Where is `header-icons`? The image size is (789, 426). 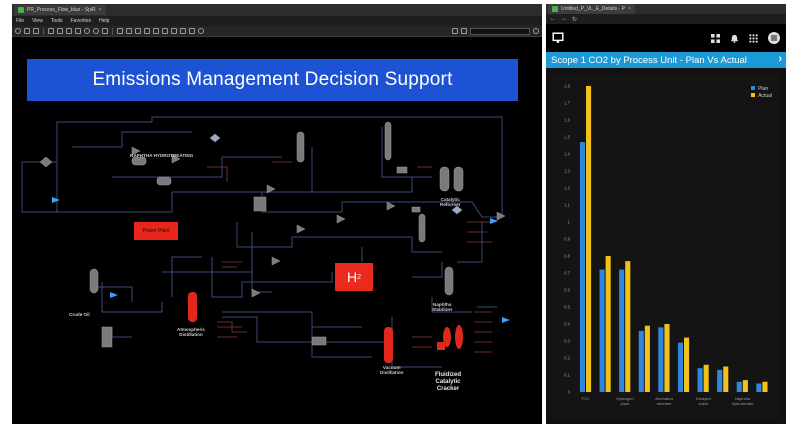 header-icons is located at coordinates (745, 38).